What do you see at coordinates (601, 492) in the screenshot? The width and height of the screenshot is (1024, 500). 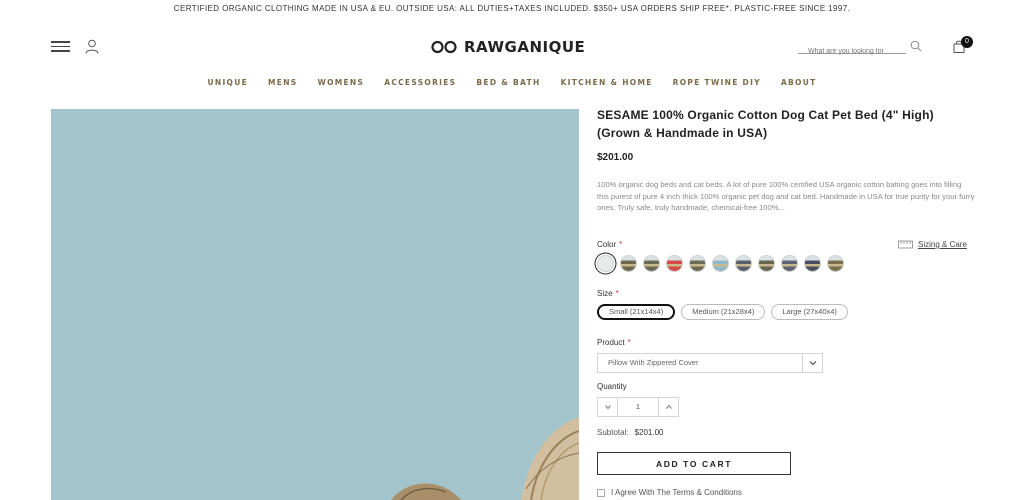 I see `terms-checkbox` at bounding box center [601, 492].